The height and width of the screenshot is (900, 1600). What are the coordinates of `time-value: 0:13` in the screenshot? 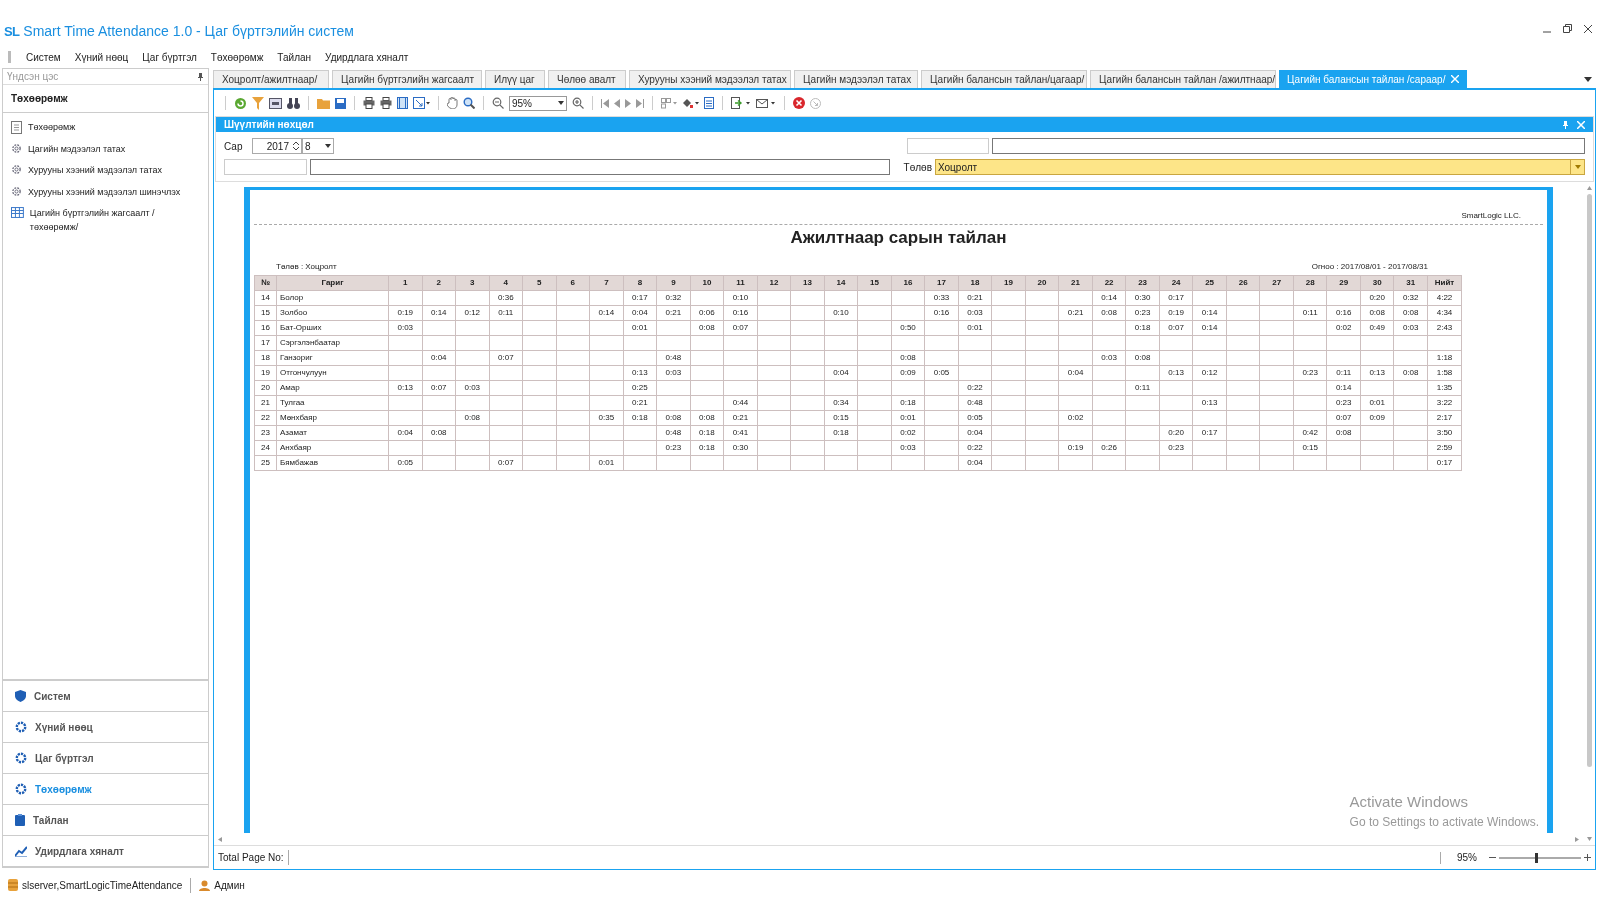 It's located at (405, 387).